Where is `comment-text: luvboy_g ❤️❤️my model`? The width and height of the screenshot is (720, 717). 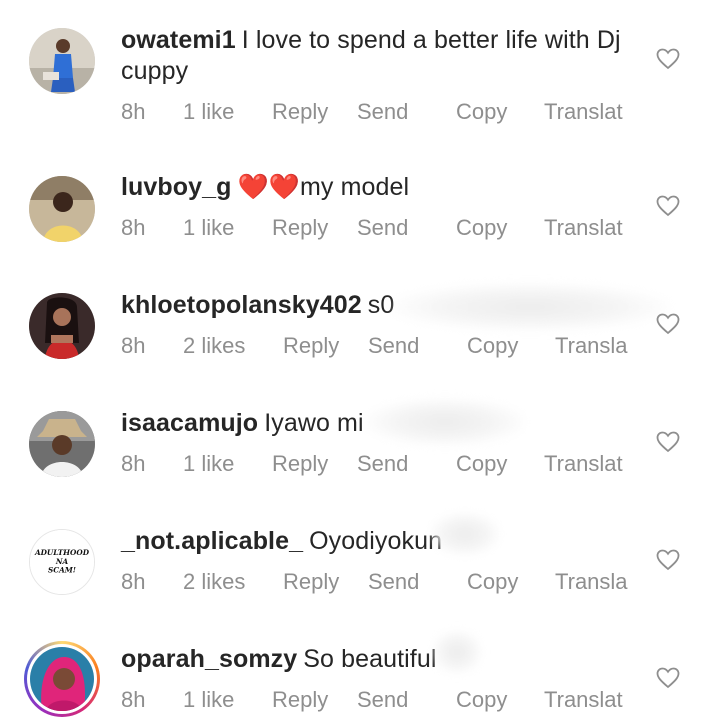 comment-text: luvboy_g ❤️❤️my model is located at coordinates (381, 187).